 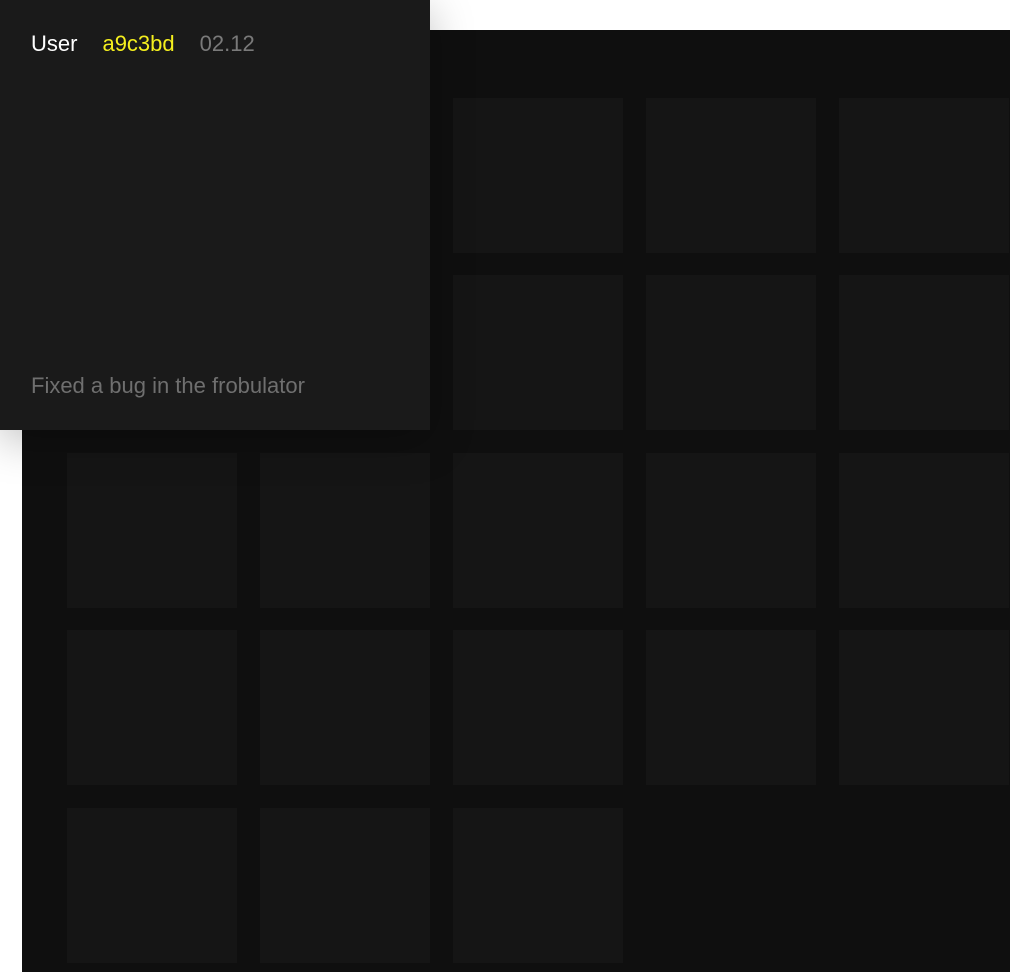 I want to click on commit-message: Fixed a bug in the frobulator, so click(x=168, y=385).